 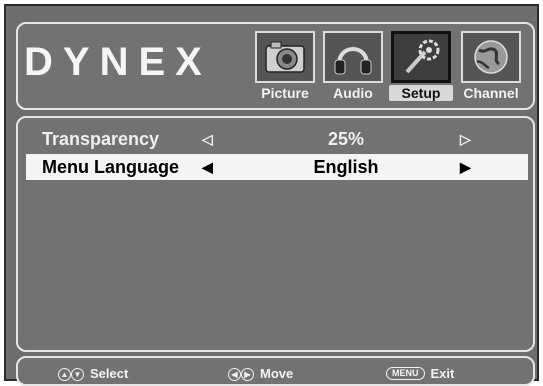 I want to click on menu-button-icon: MENU, so click(x=405, y=373).